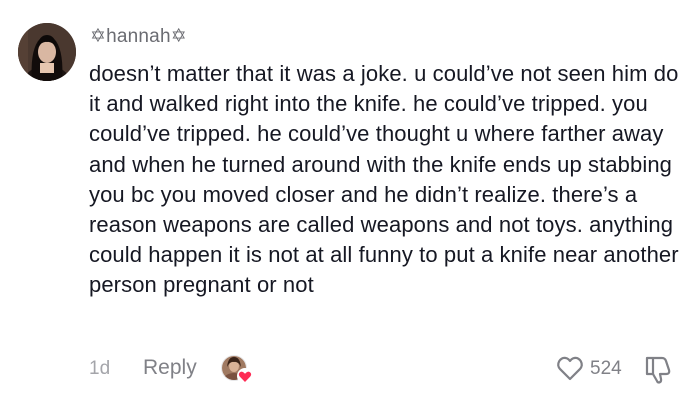 The height and width of the screenshot is (406, 700). I want to click on creator-liked-avatar-icon, so click(237, 369).